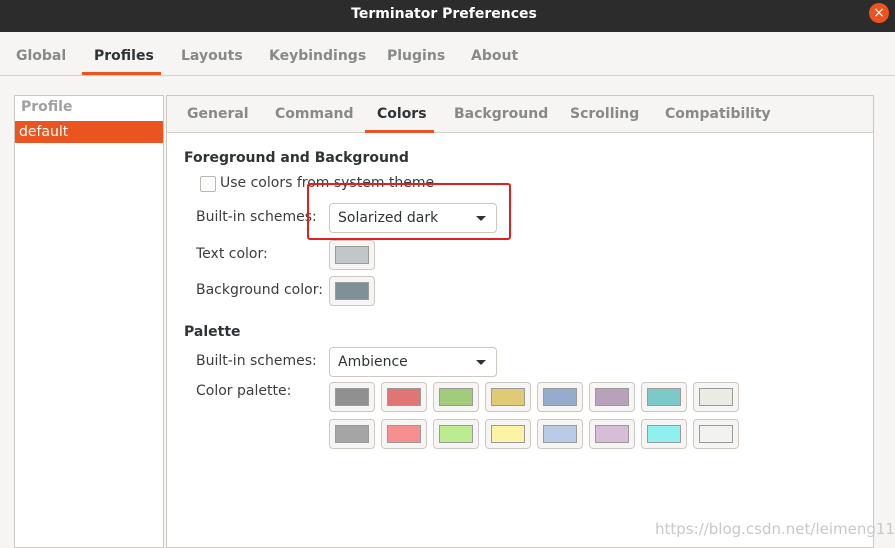  Describe the element at coordinates (402, 114) in the screenshot. I see `subtab-colors: Colors` at that location.